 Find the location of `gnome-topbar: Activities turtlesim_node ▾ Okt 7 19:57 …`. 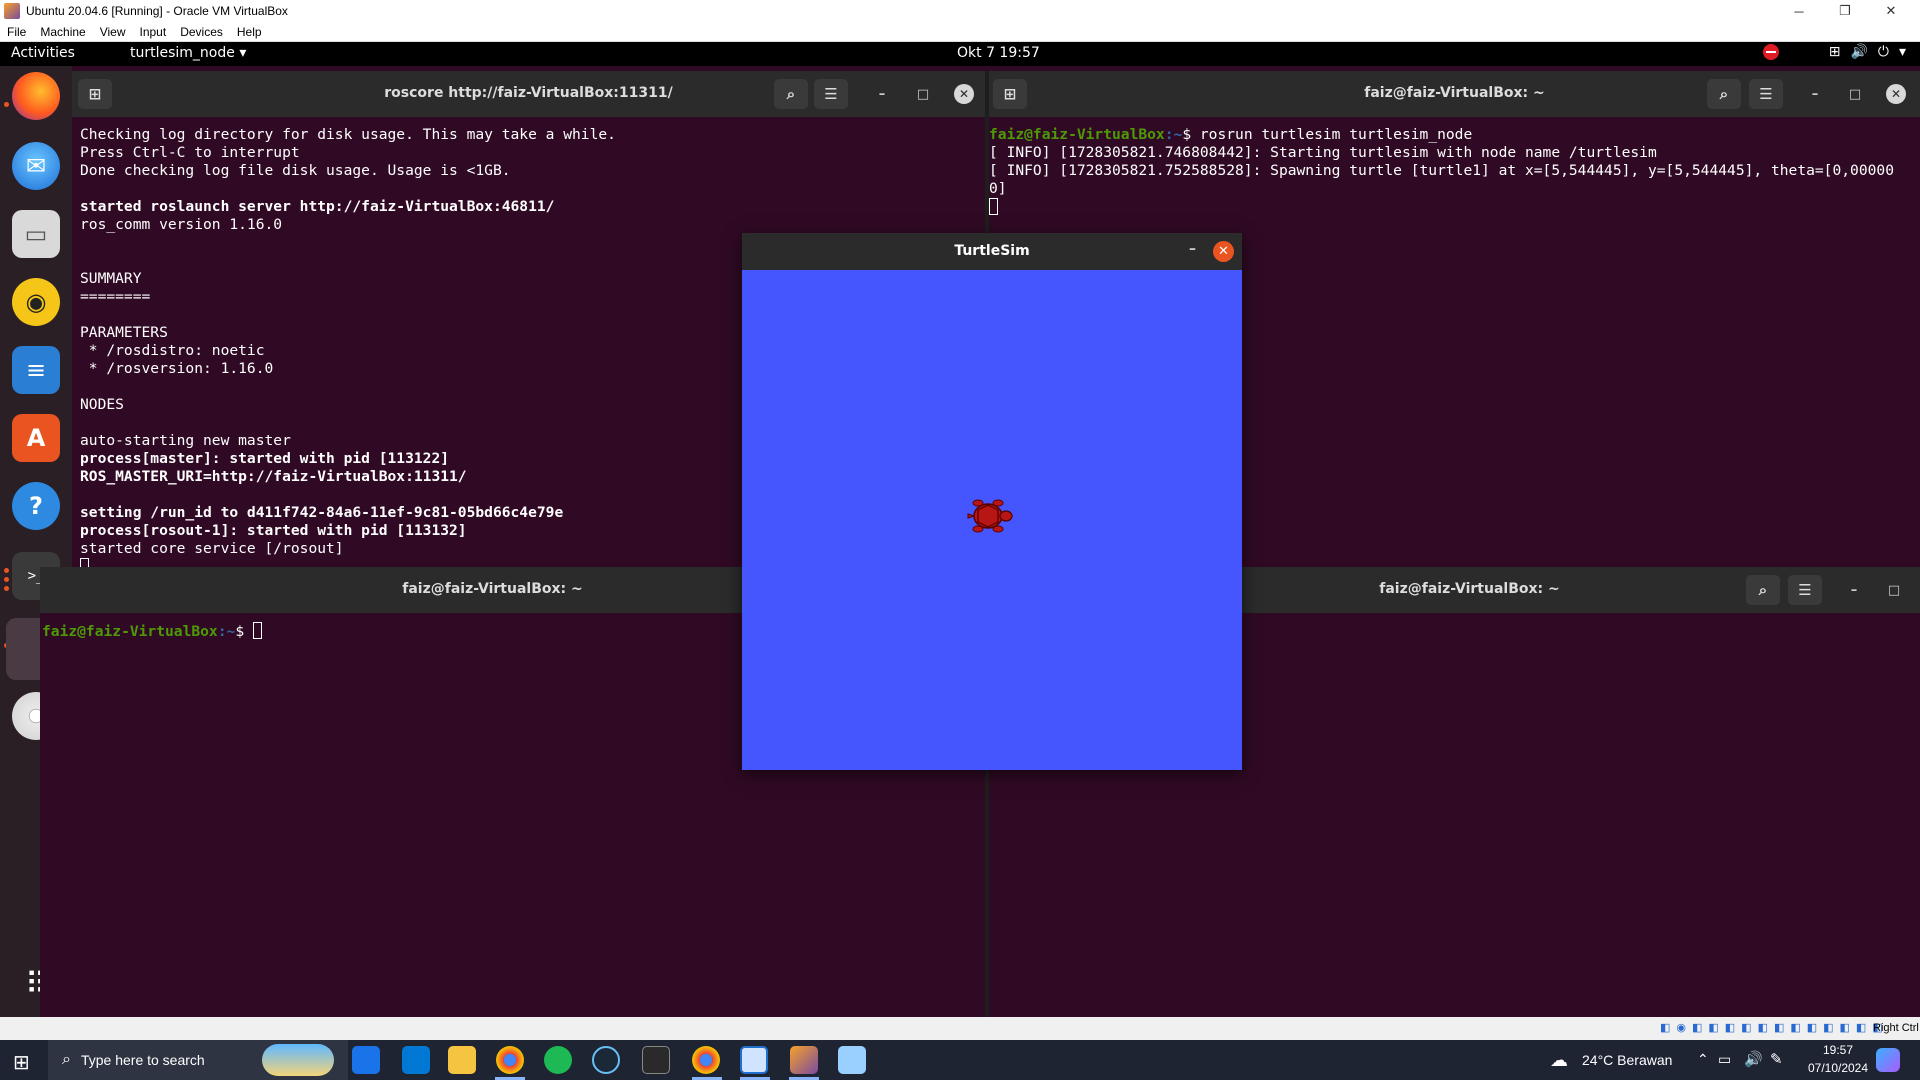

gnome-topbar: Activities turtlesim_node ▾ Okt 7 19:57 … is located at coordinates (960, 54).